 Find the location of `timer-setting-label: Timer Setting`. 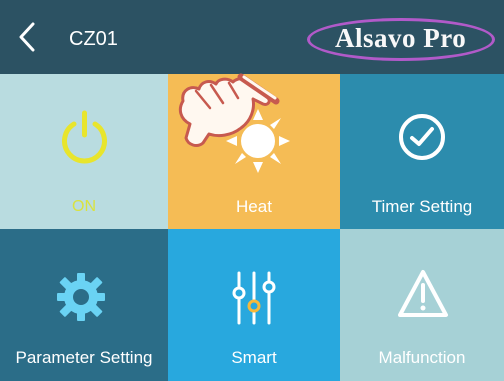

timer-setting-label: Timer Setting is located at coordinates (422, 206).